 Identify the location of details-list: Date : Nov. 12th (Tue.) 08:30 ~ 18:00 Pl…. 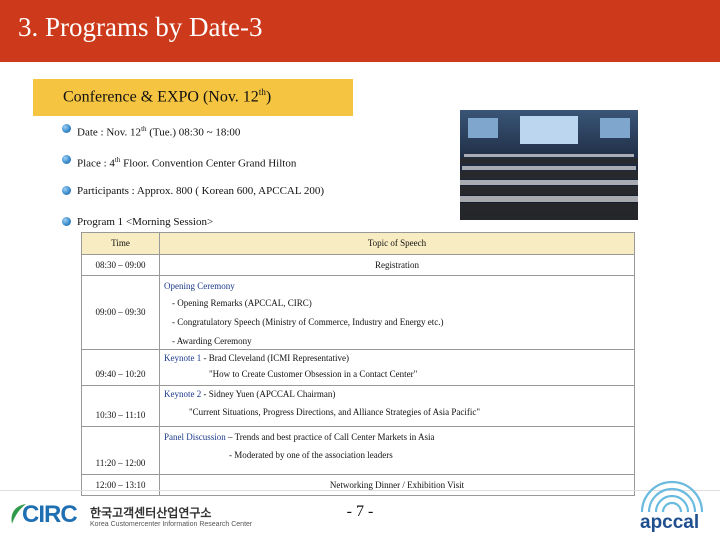
(262, 184).